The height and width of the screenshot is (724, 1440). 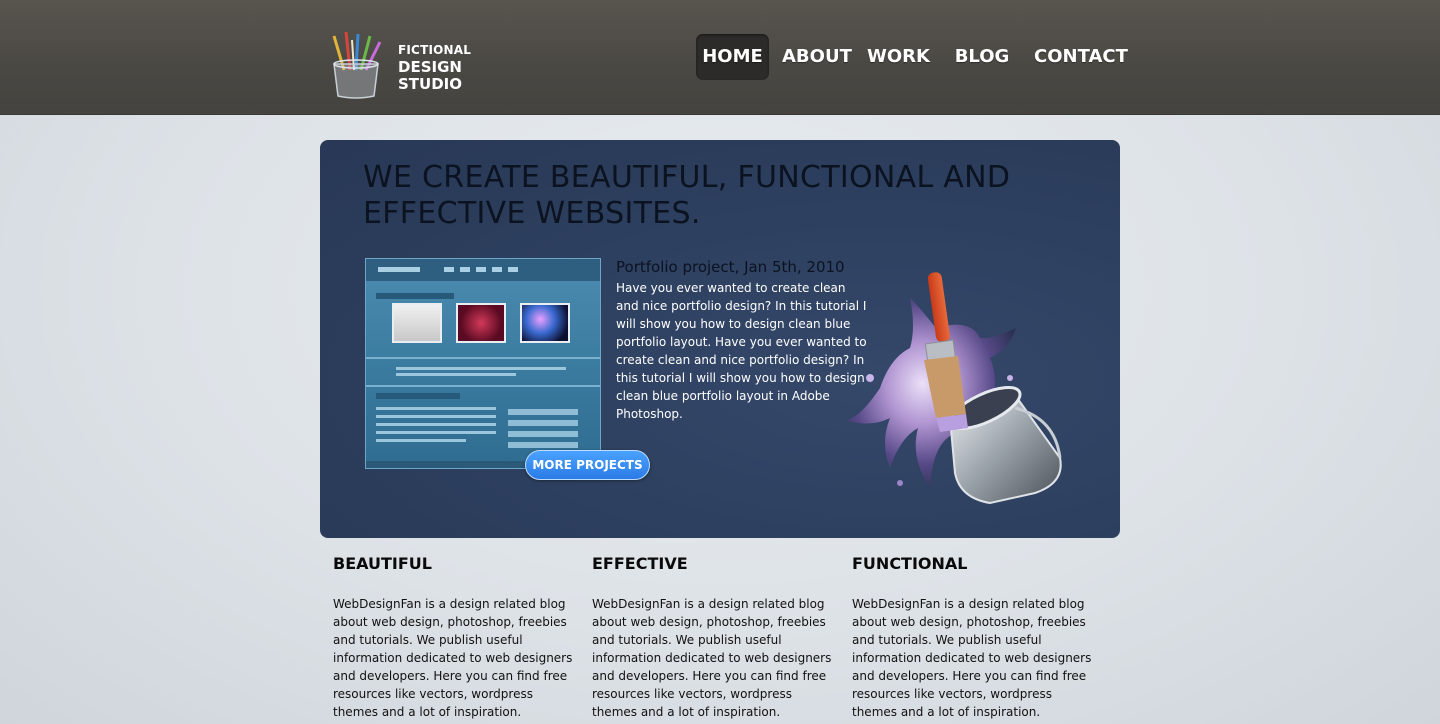 What do you see at coordinates (483, 270) in the screenshot?
I see `screenshot-topbar` at bounding box center [483, 270].